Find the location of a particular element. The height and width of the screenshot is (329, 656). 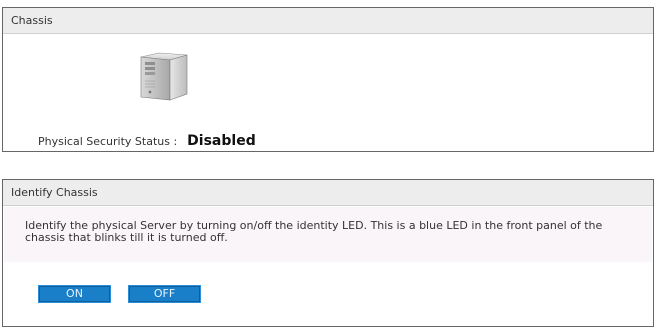

server-tower-icon is located at coordinates (164, 77).